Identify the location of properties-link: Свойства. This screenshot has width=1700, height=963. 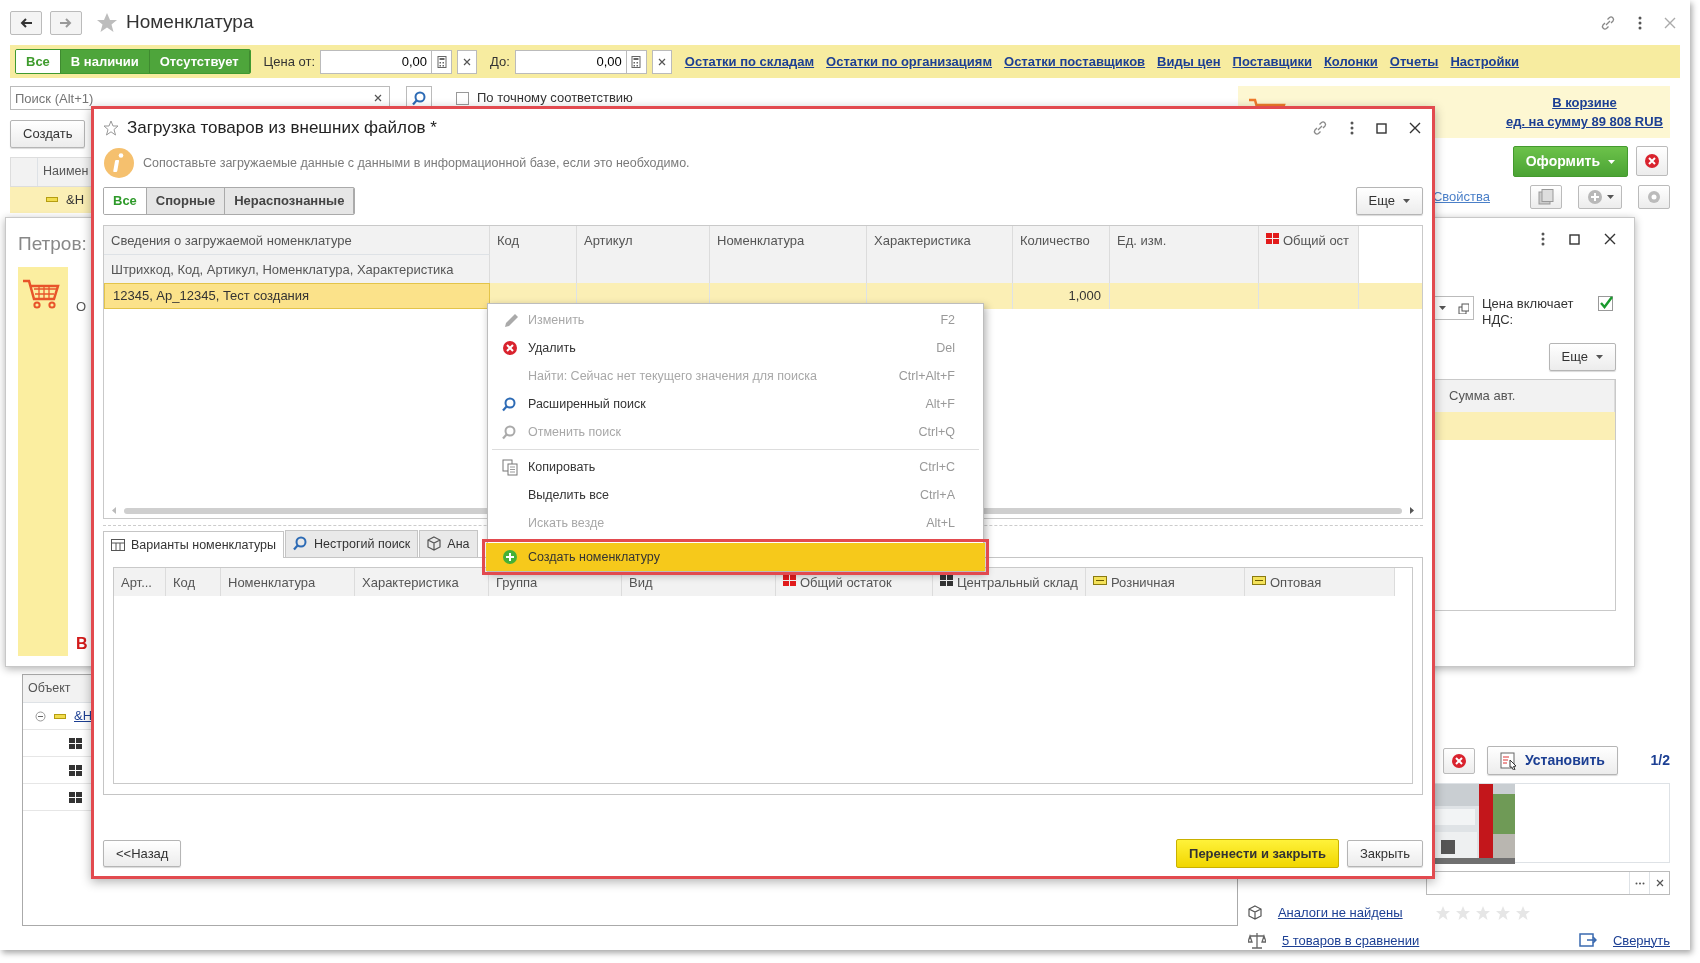
(1461, 197).